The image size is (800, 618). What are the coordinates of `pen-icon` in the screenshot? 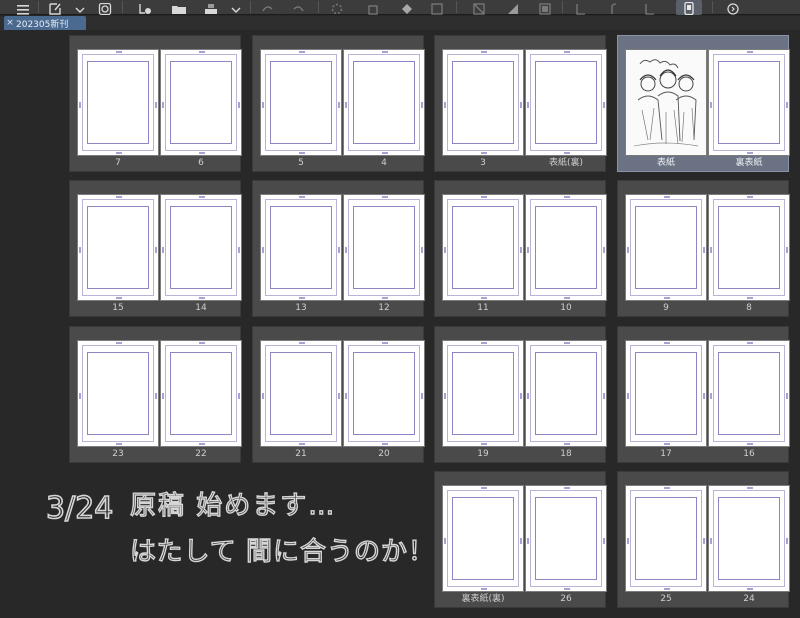 It's located at (581, 7).